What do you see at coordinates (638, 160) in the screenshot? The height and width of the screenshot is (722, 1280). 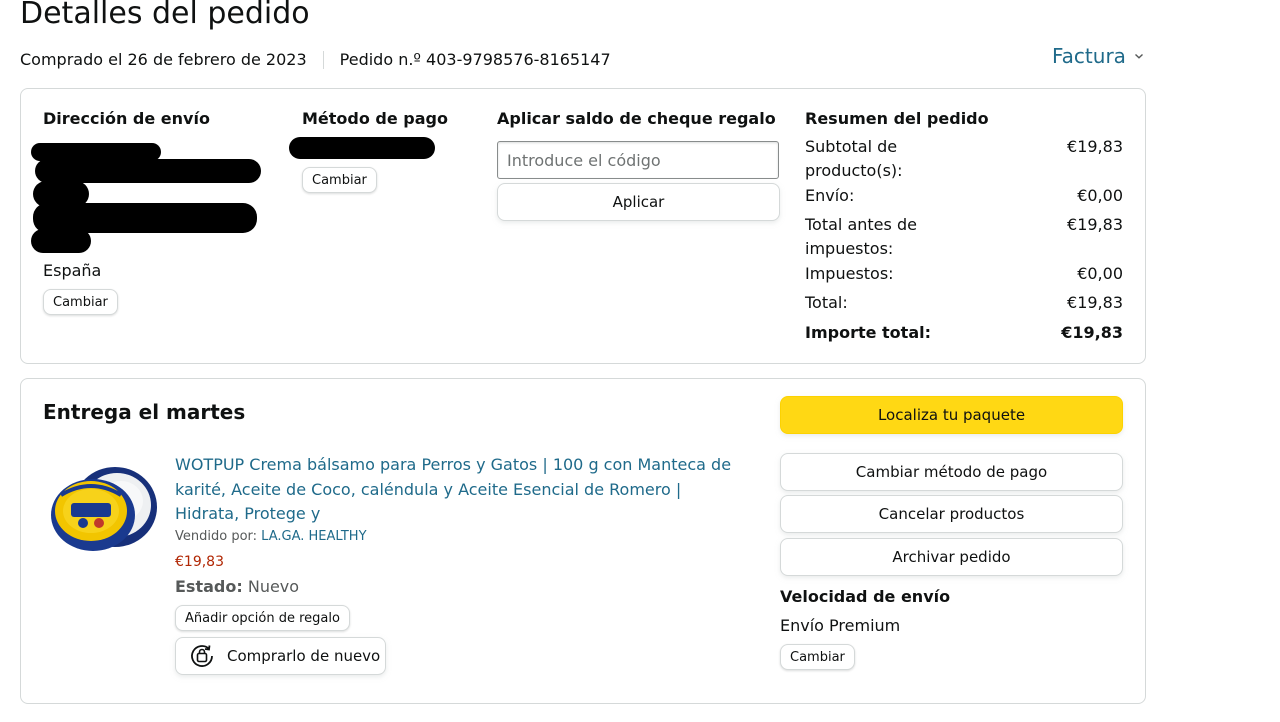 I see `gift-code-input` at bounding box center [638, 160].